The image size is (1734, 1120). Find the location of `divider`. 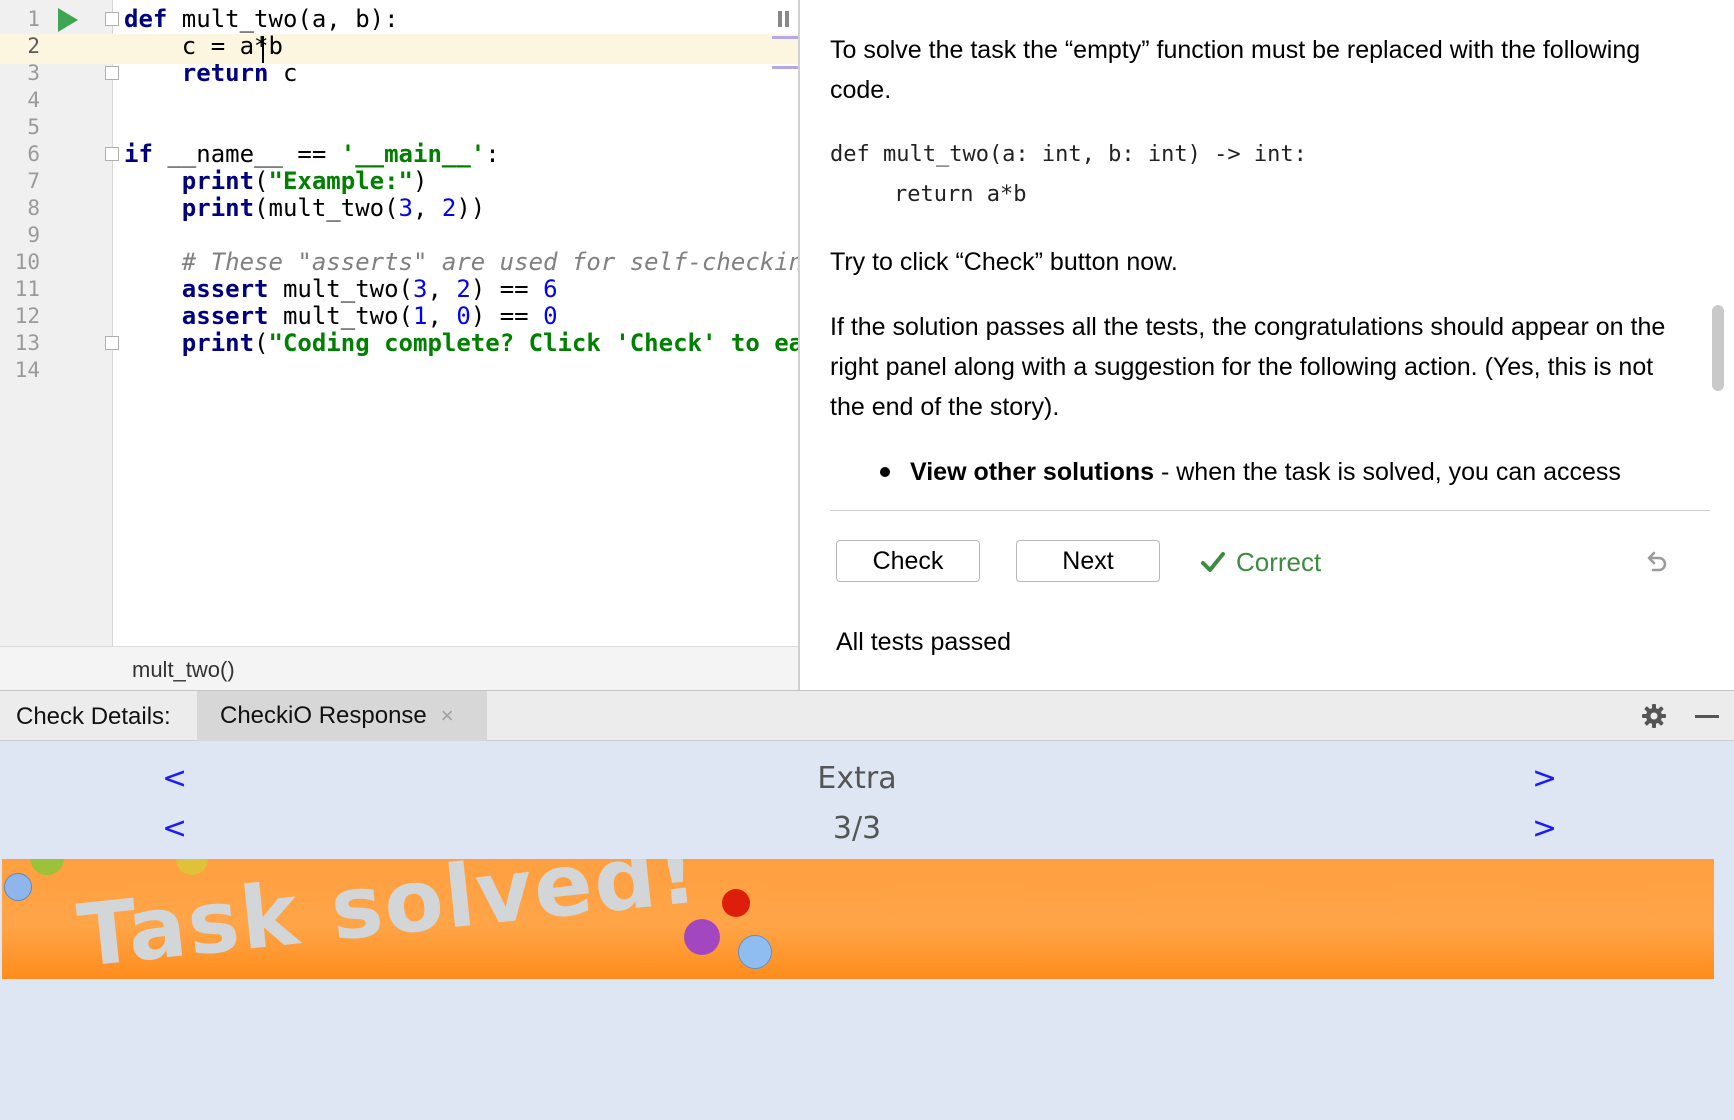

divider is located at coordinates (1270, 510).